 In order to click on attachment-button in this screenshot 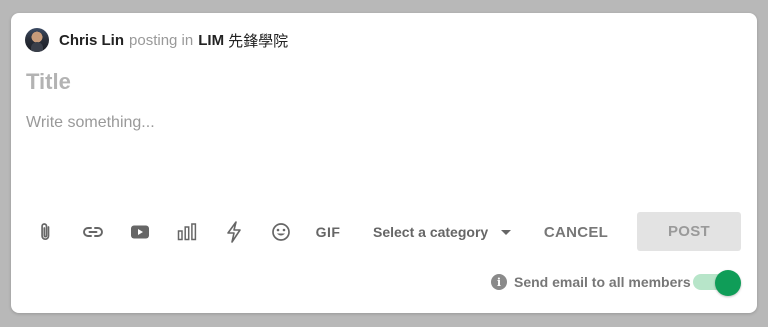, I will do `click(46, 232)`.